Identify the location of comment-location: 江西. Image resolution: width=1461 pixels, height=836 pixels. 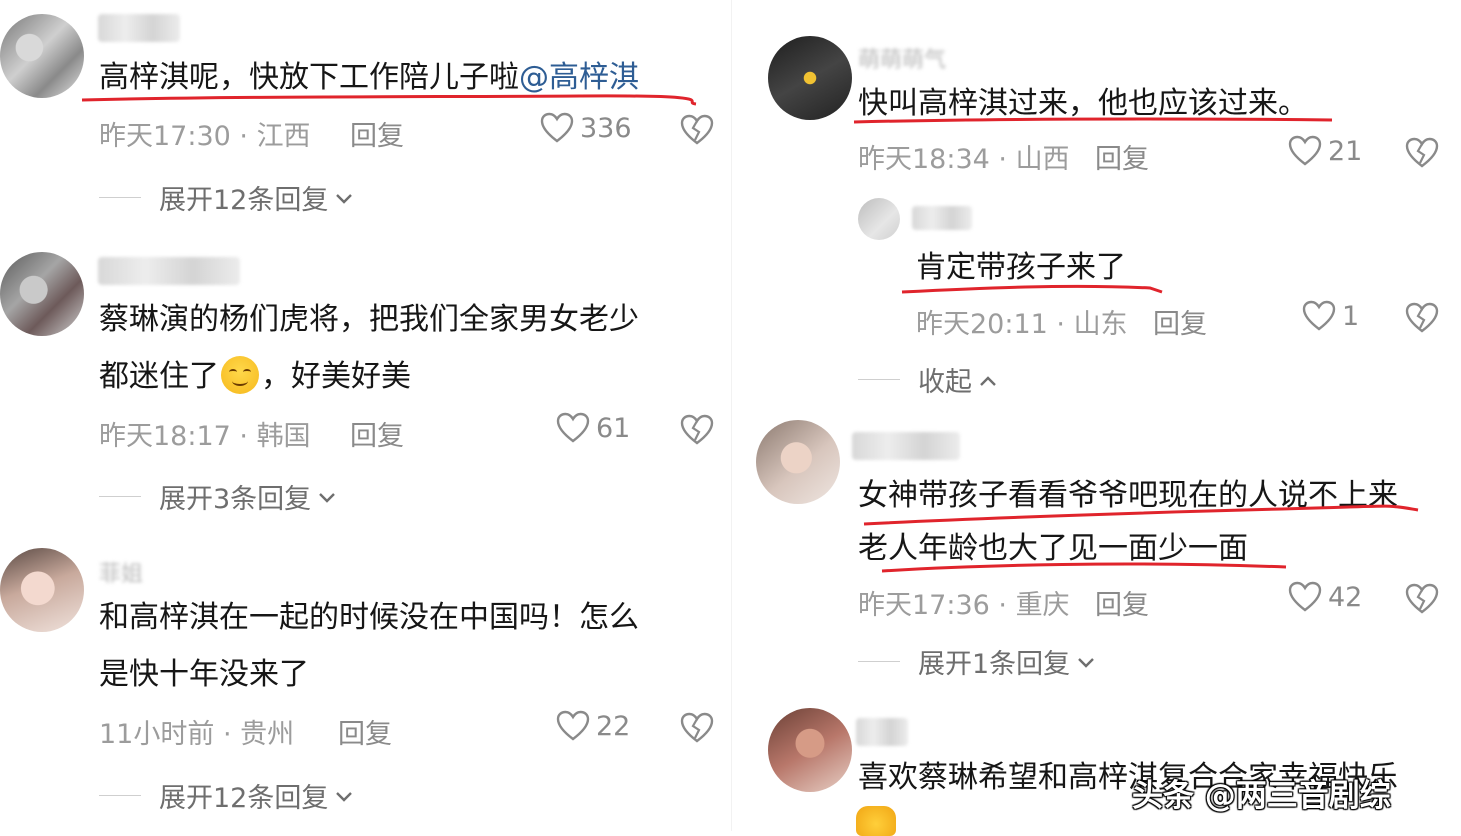
(283, 136).